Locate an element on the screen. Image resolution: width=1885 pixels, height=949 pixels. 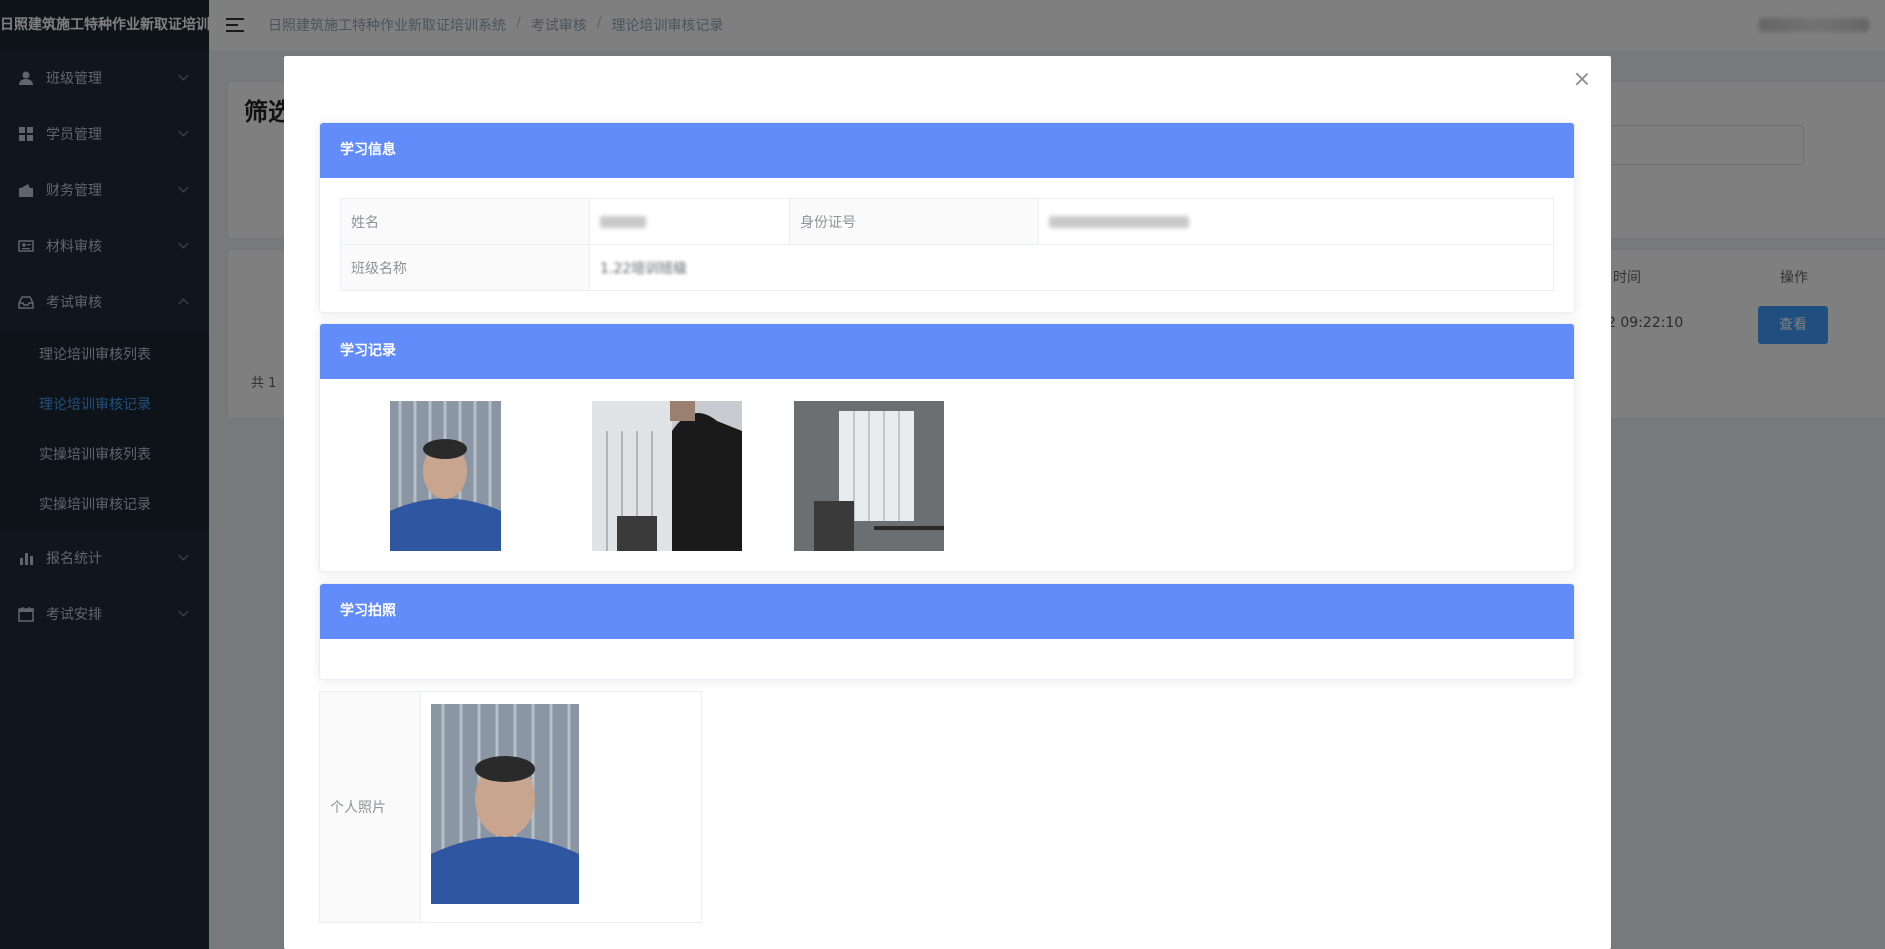
class-name-label: 班级名称 is located at coordinates (465, 267).